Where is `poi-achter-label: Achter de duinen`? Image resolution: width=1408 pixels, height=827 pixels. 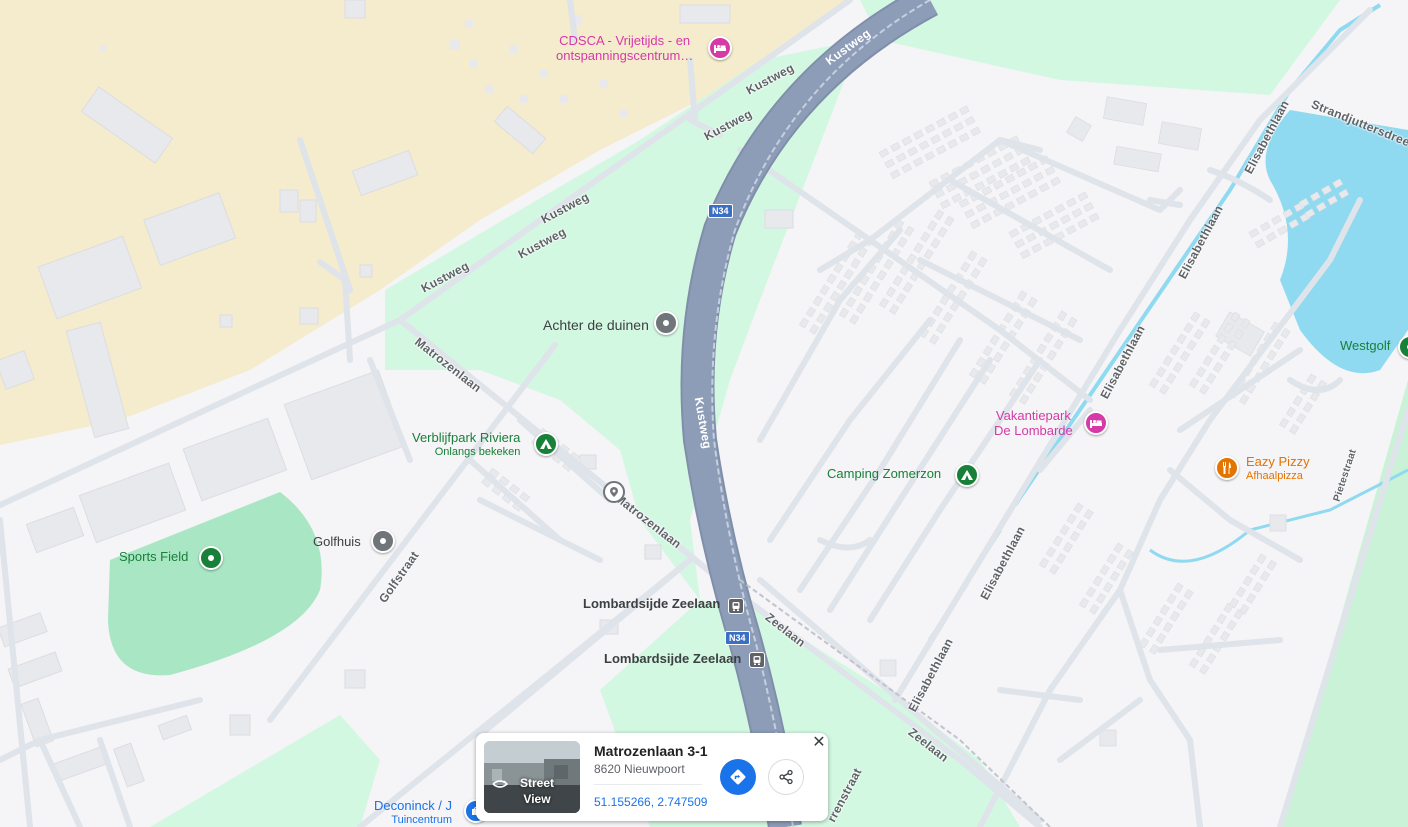
poi-achter-label: Achter de duinen is located at coordinates (596, 325).